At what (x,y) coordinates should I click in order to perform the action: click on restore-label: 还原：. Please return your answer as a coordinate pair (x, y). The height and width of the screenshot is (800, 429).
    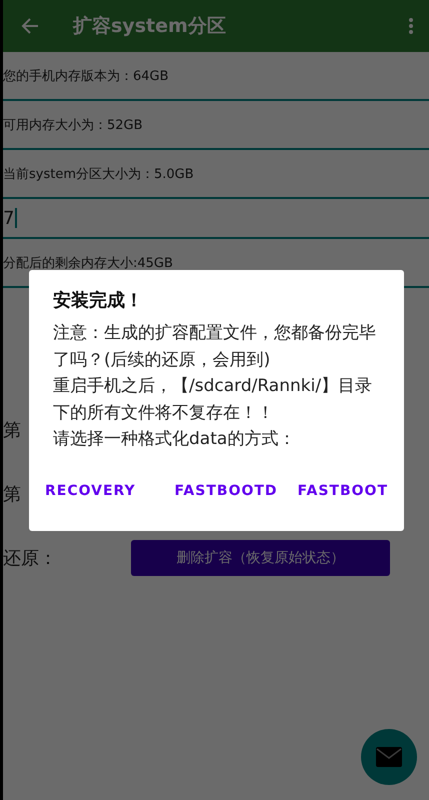
    Looking at the image, I should click on (30, 558).